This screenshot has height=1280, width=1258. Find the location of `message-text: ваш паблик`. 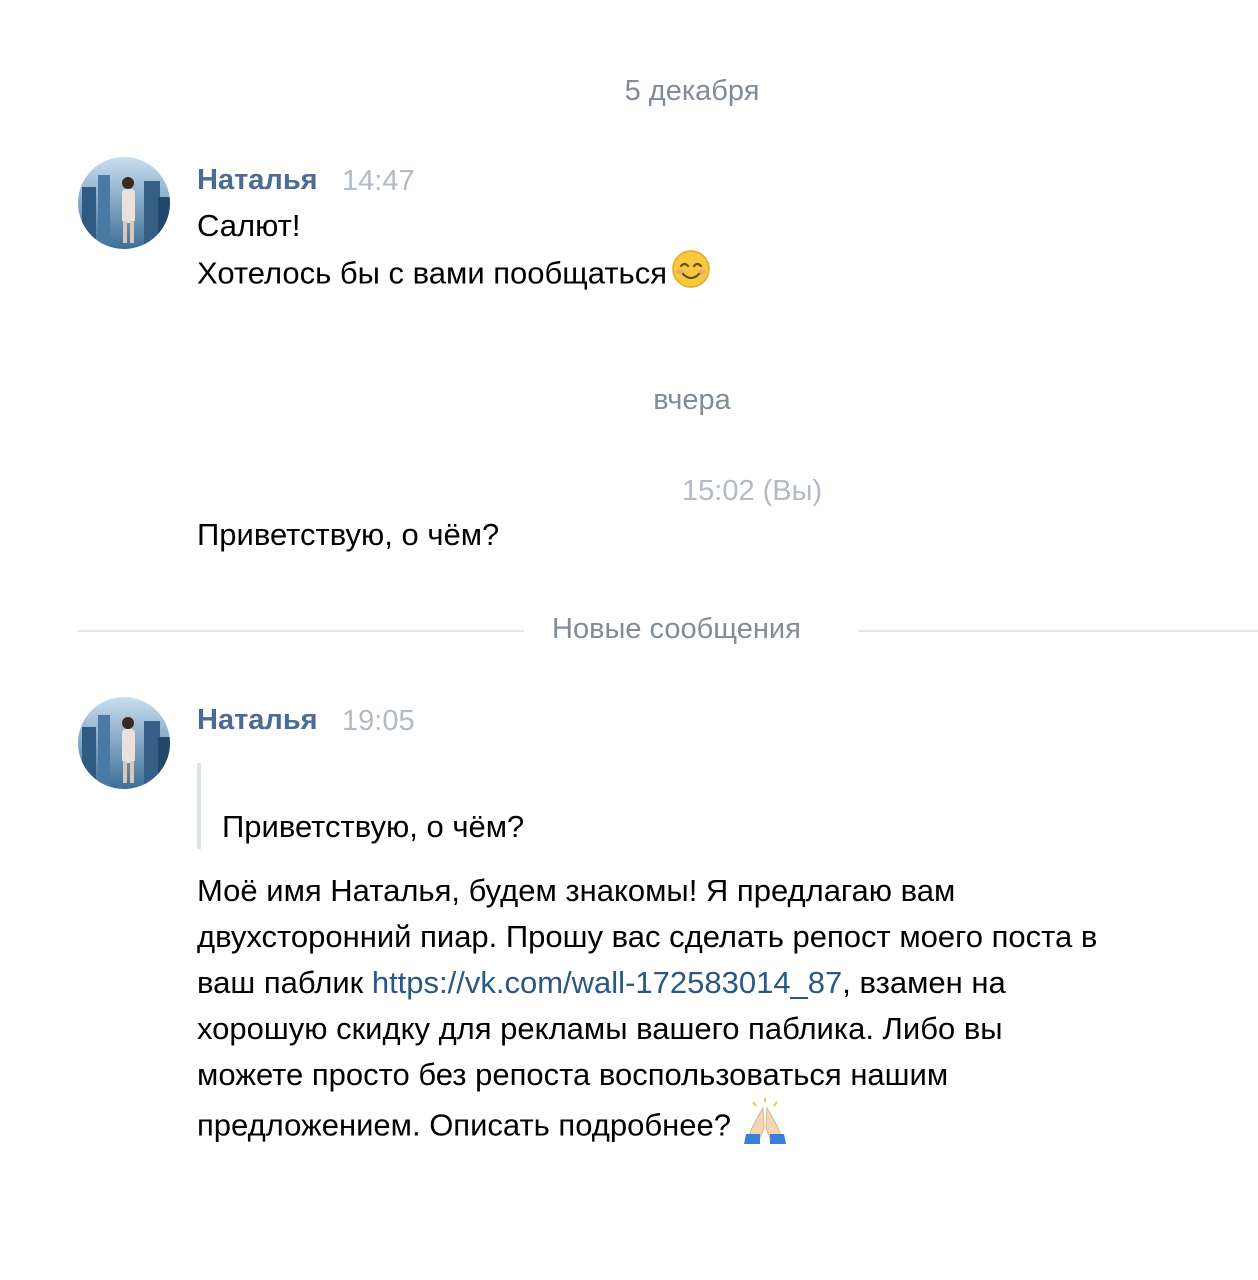

message-text: ваш паблик is located at coordinates (284, 982).